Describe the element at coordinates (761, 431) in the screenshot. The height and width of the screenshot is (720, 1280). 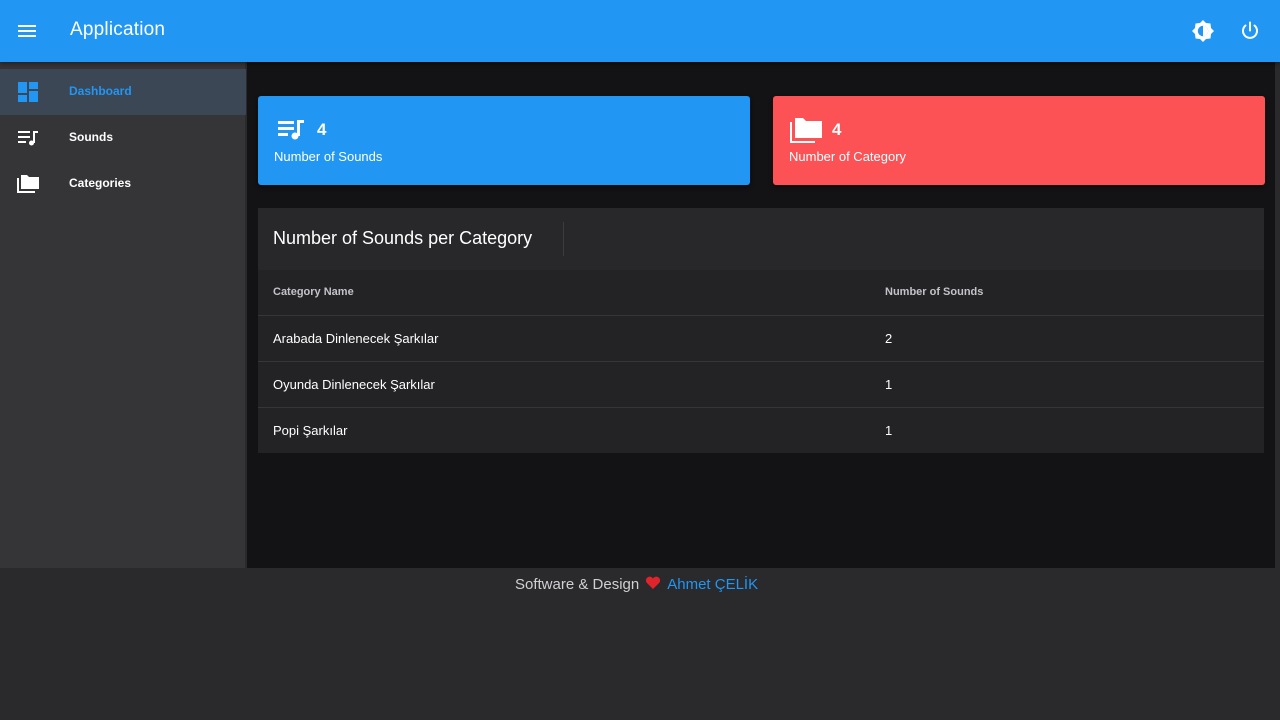
I see `table-row: Popi Şarkılar 1` at that location.